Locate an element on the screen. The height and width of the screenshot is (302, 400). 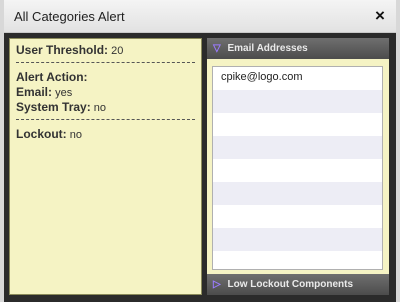
email-addresses-title: Email Addresses is located at coordinates (267, 48).